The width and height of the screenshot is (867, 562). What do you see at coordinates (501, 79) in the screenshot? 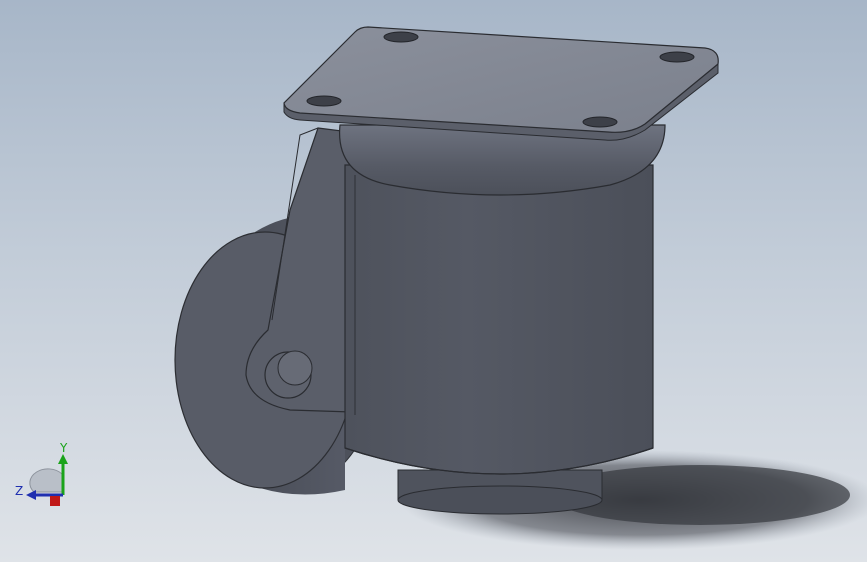
I see `mounting-plate-top` at bounding box center [501, 79].